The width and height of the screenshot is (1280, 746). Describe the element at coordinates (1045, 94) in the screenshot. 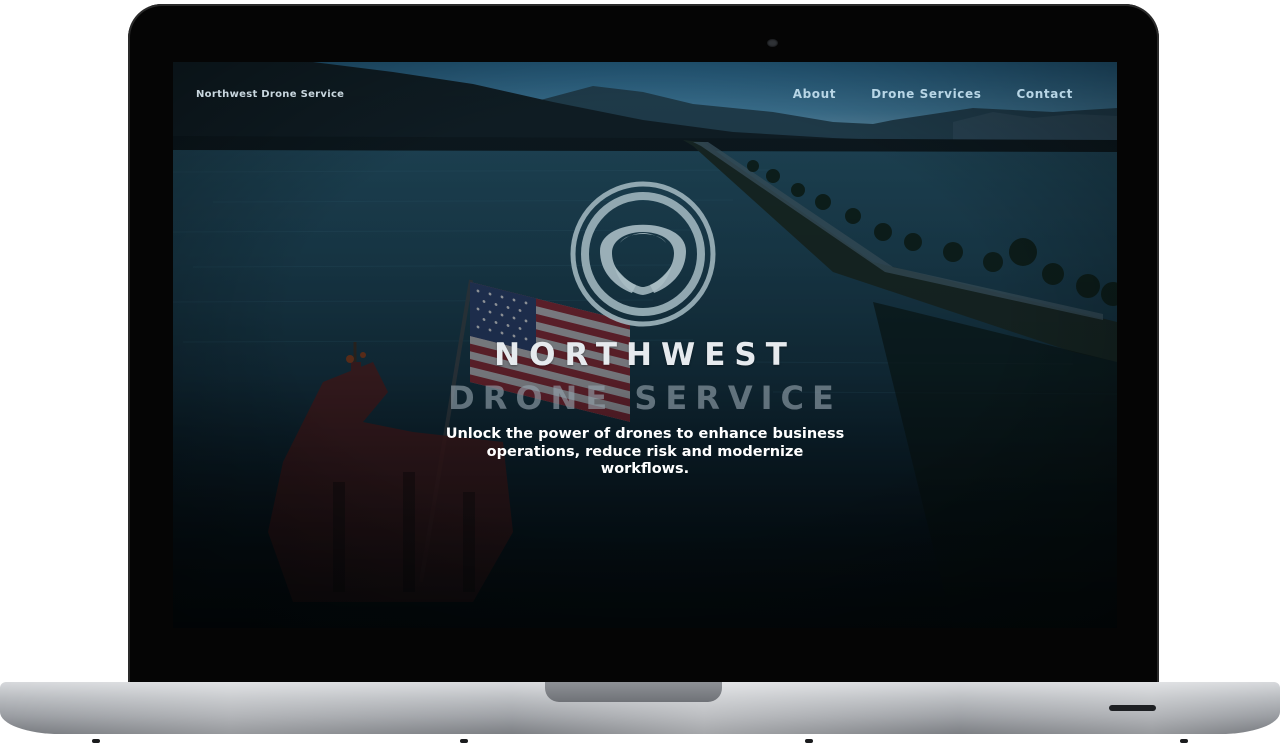

I see `nav-link-contact: Contact` at that location.